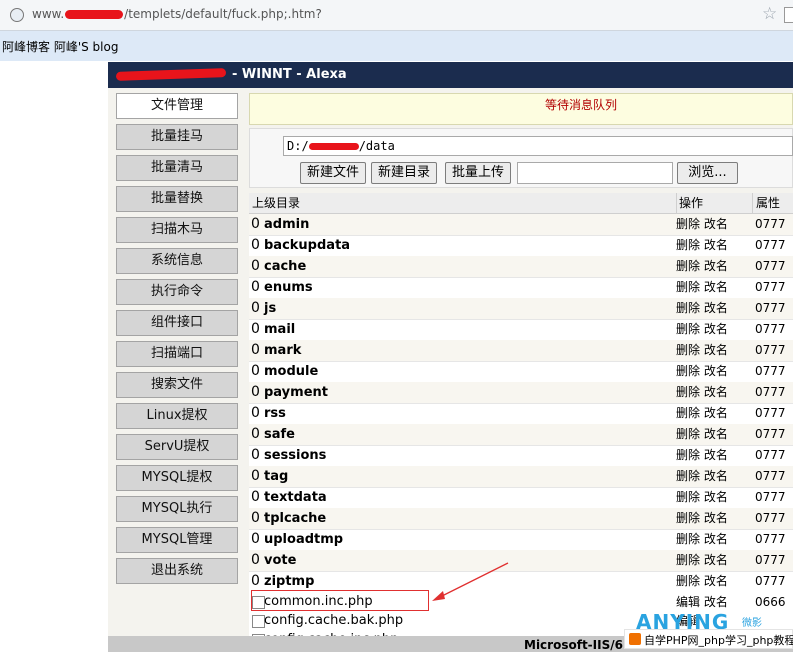 The width and height of the screenshot is (793, 653). What do you see at coordinates (396, 15) in the screenshot?
I see `address-bar: www./templets/default/fuck.php;.htm? ☆` at bounding box center [396, 15].